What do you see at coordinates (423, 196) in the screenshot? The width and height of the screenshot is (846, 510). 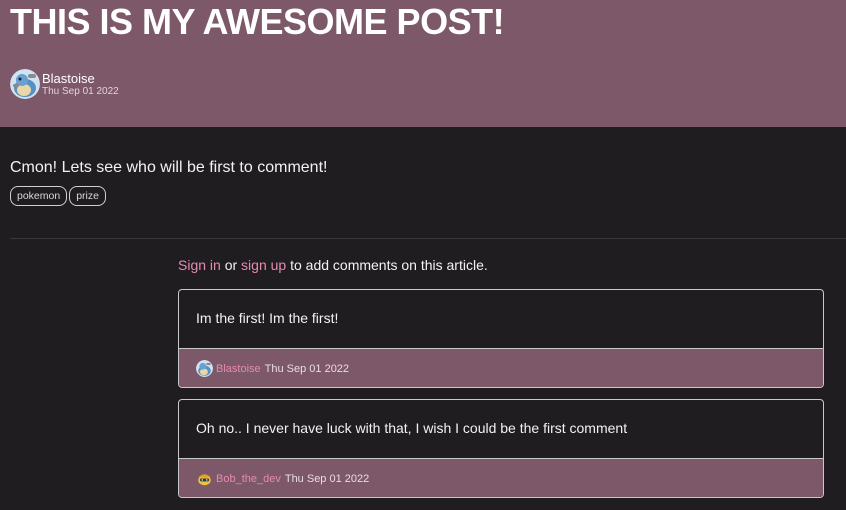 I see `tag-list: pokemon prize` at bounding box center [423, 196].